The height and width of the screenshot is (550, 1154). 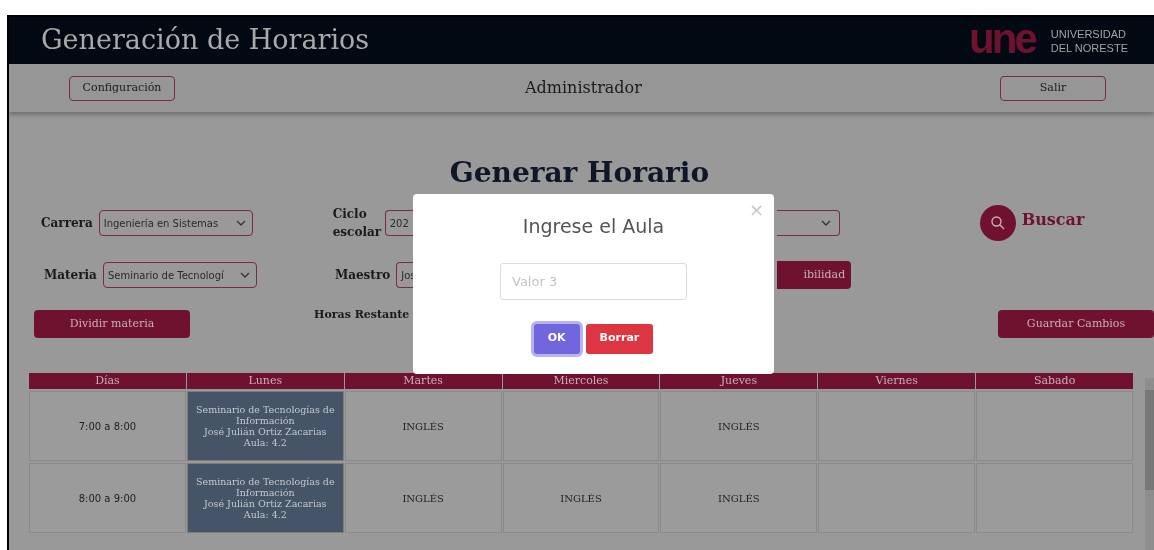 I want to click on dropdown-value: Seminario de Tecnologí, so click(x=165, y=275).